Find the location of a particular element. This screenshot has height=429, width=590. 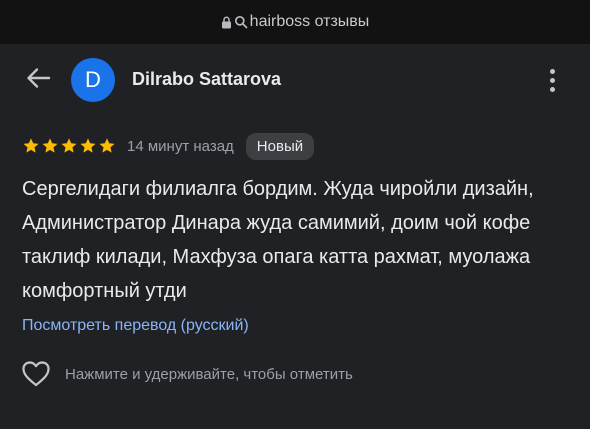

author-name: Dilrabo Sattarova is located at coordinates (206, 79).